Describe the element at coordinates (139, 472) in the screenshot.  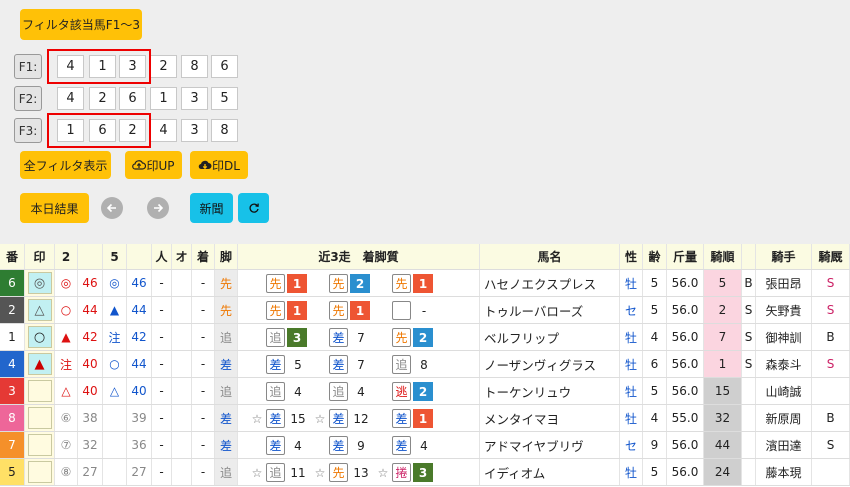
I see `score-5: 27` at that location.